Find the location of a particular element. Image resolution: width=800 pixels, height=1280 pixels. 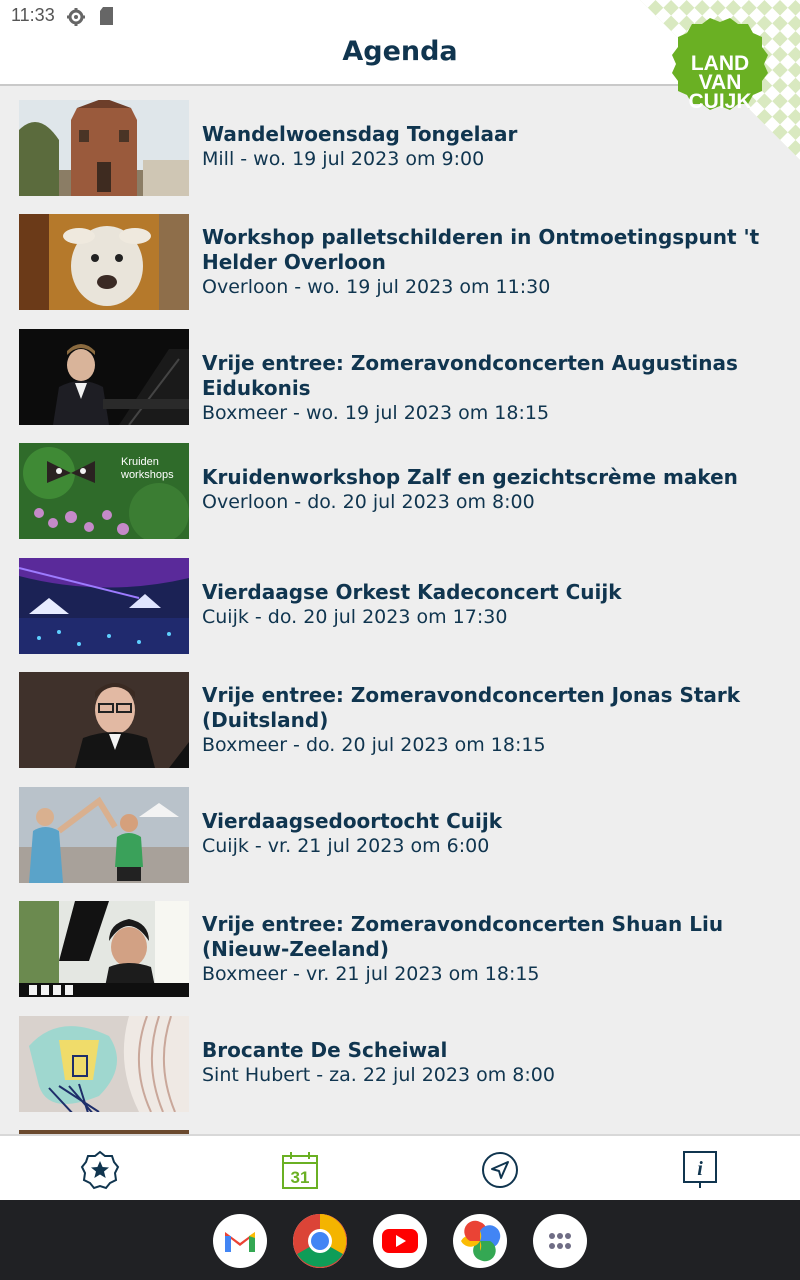

tab-agenda: 31 is located at coordinates (300, 1170).